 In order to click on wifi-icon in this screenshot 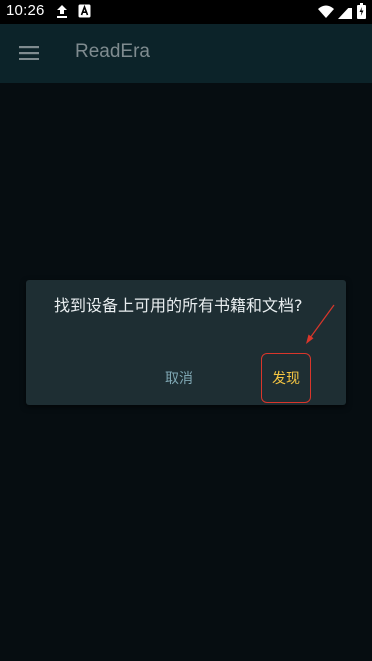, I will do `click(326, 11)`.